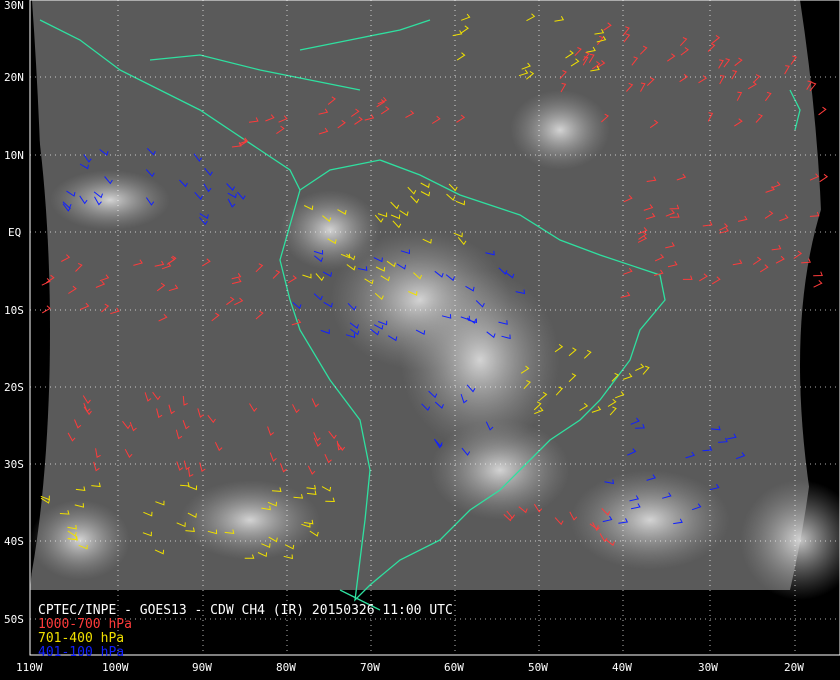 The image size is (840, 680). I want to click on lat-label-10n: 10N, so click(14, 155).